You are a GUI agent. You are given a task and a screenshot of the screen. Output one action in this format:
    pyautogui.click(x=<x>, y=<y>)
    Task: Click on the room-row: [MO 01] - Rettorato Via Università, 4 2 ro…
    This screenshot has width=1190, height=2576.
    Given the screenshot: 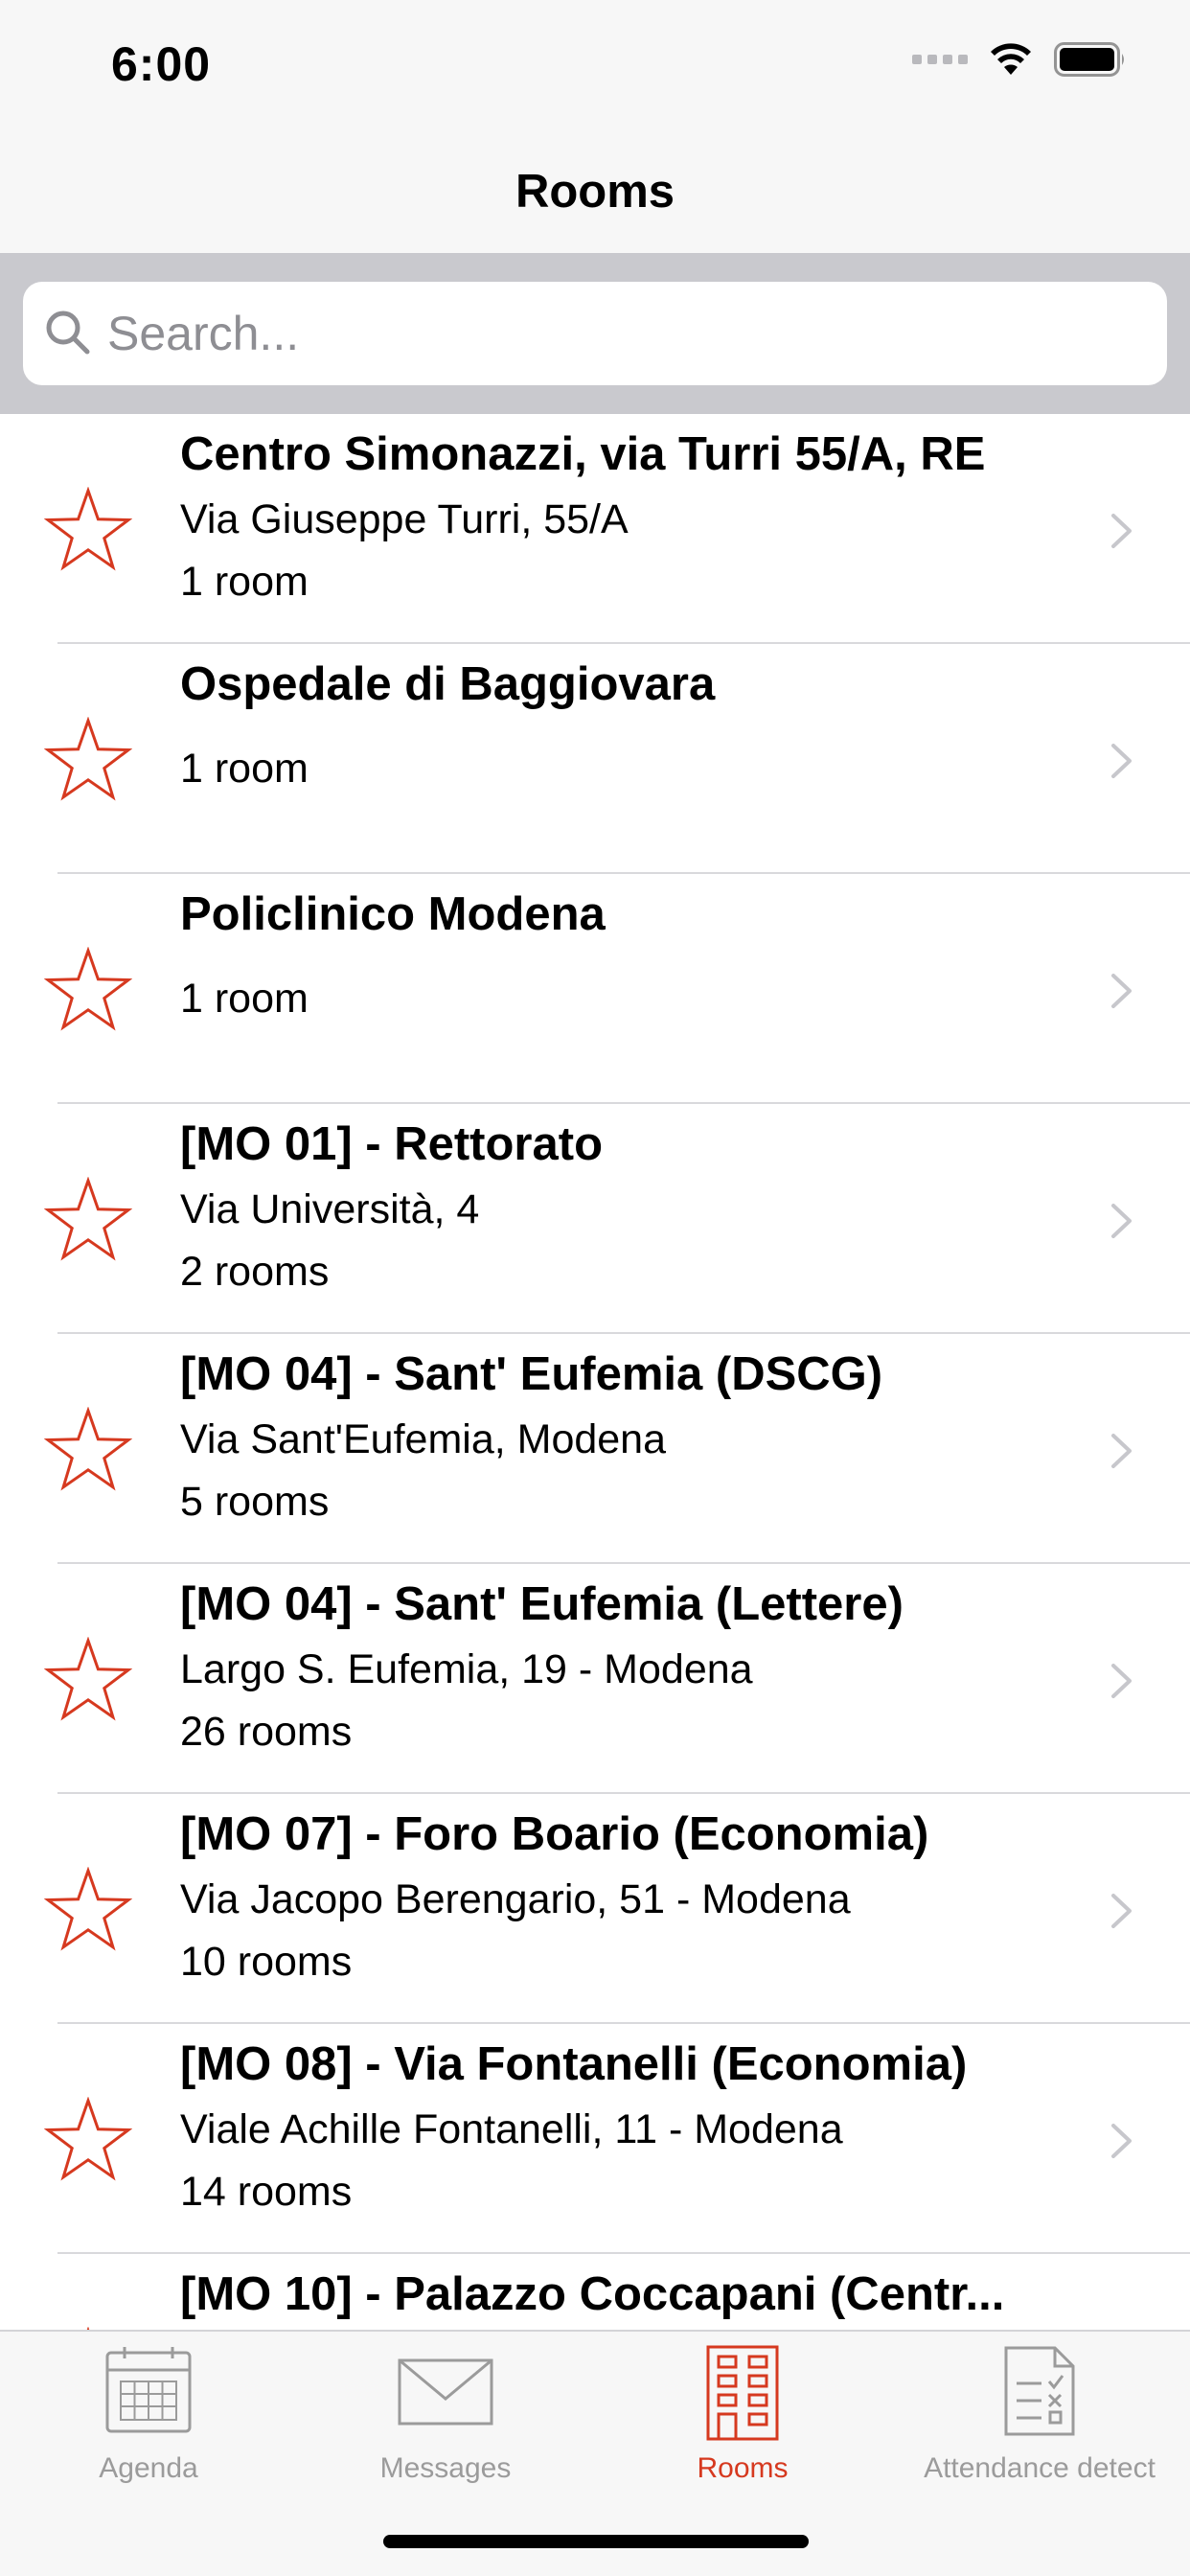 What is the action you would take?
    pyautogui.click(x=595, y=1219)
    